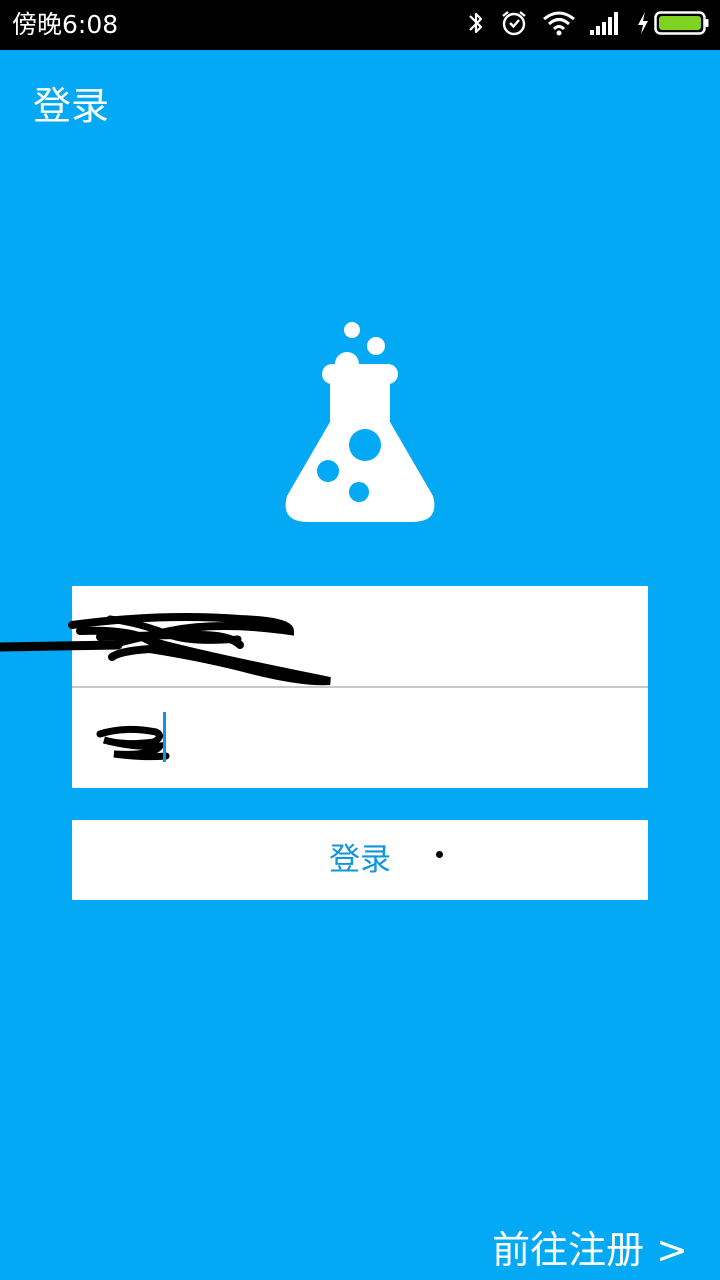 This screenshot has width=720, height=1280. I want to click on page-title: 登录, so click(71, 106).